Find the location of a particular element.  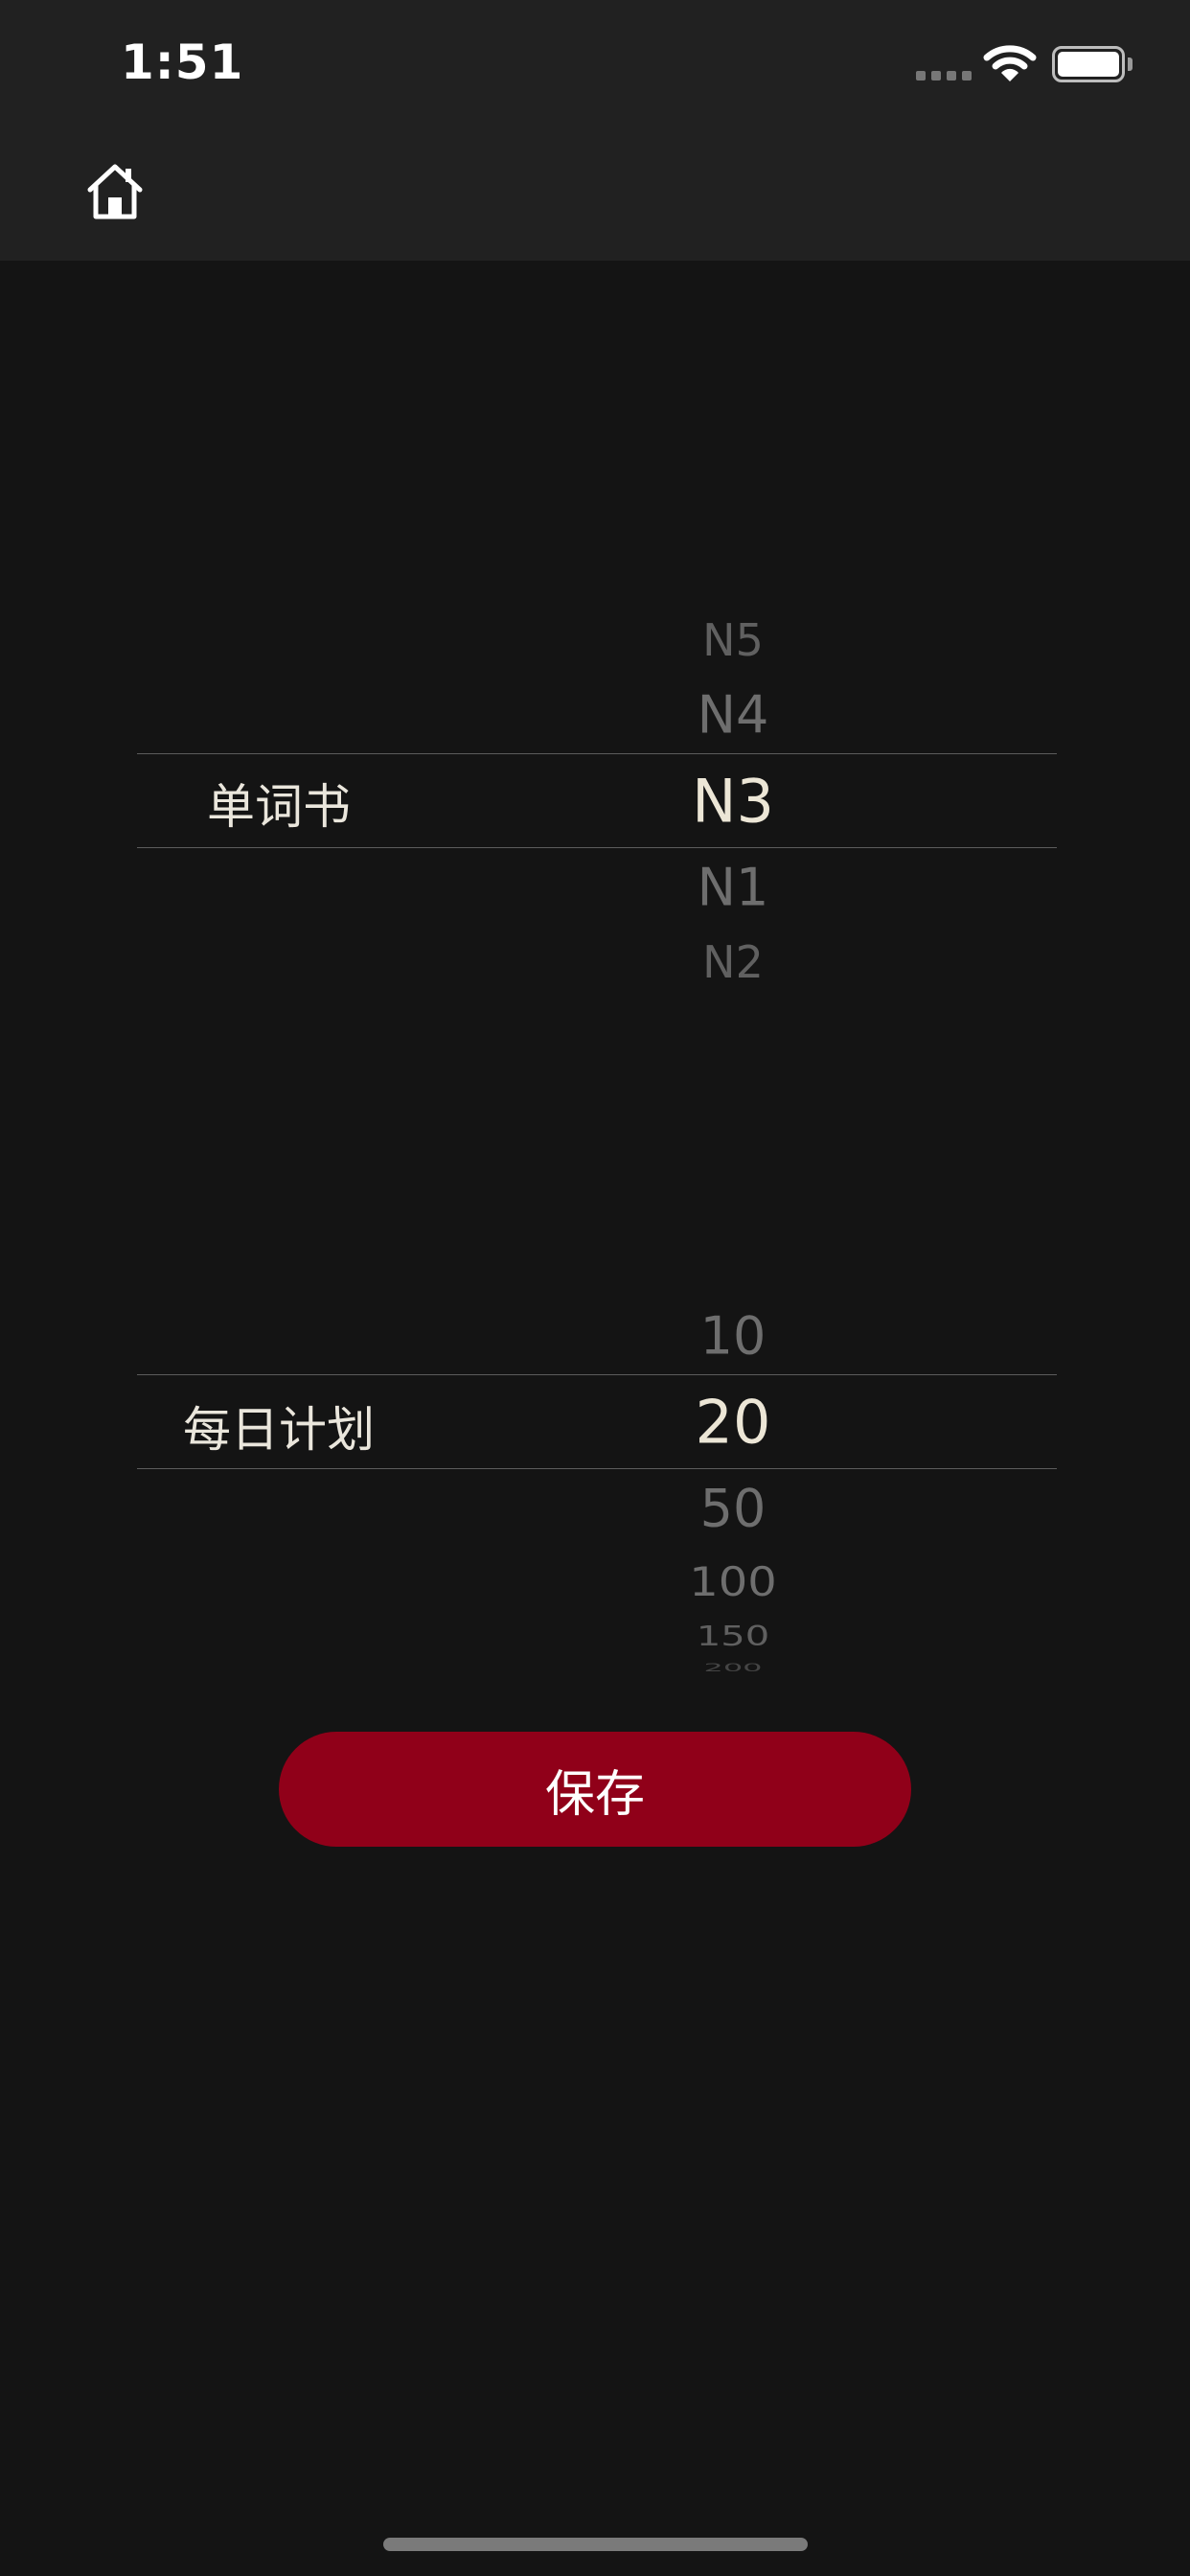

picker-option: 100 is located at coordinates (733, 1581).